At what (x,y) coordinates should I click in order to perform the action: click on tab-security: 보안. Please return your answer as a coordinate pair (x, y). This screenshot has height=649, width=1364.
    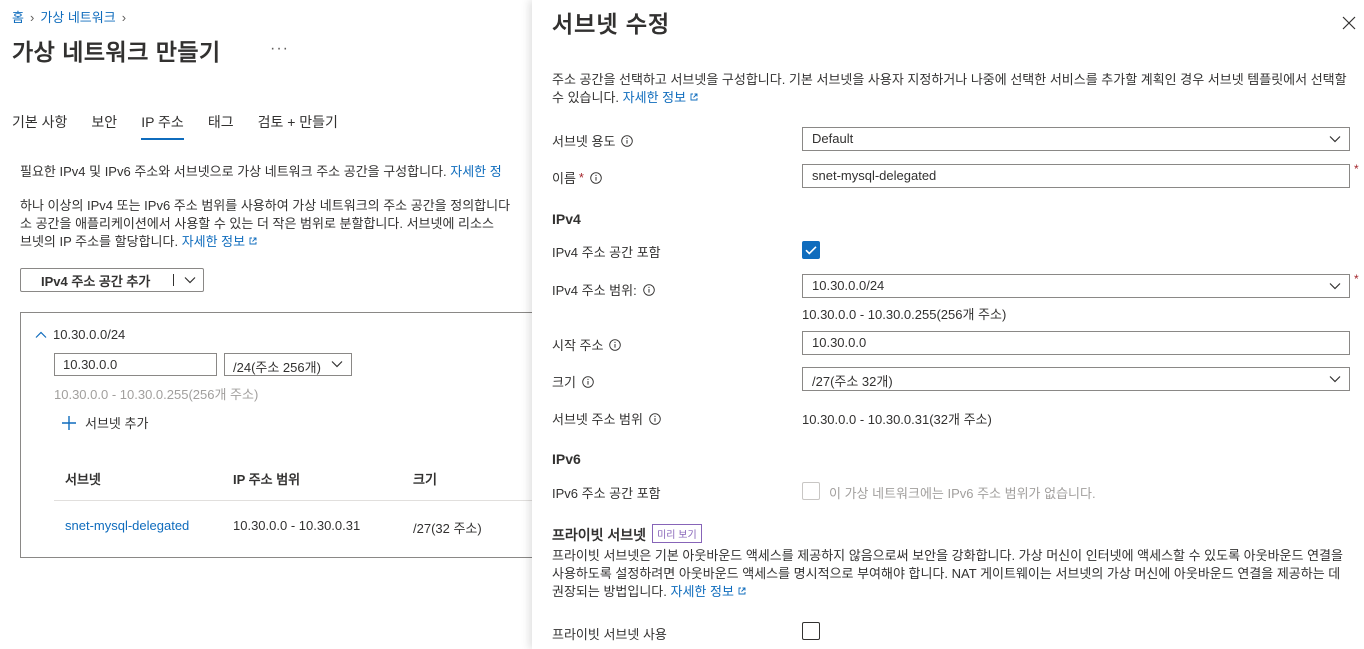
    Looking at the image, I should click on (104, 126).